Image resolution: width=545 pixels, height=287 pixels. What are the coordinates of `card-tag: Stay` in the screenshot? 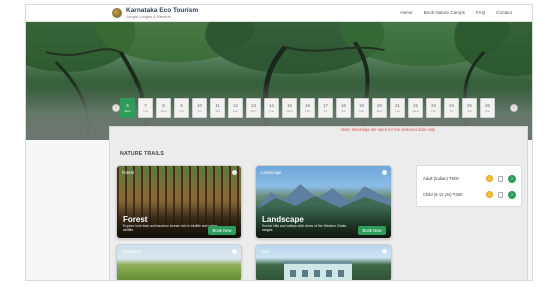 It's located at (265, 251).